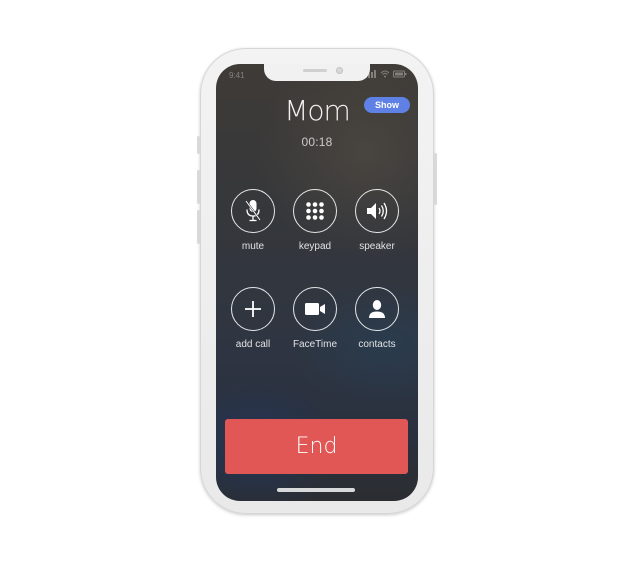 Image resolution: width=634 pixels, height=566 pixels. I want to click on keypad-control: keypad, so click(316, 229).